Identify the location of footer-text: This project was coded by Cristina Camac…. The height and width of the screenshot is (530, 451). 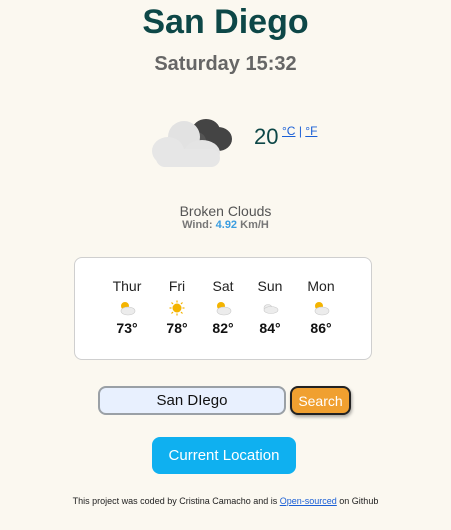
(176, 501).